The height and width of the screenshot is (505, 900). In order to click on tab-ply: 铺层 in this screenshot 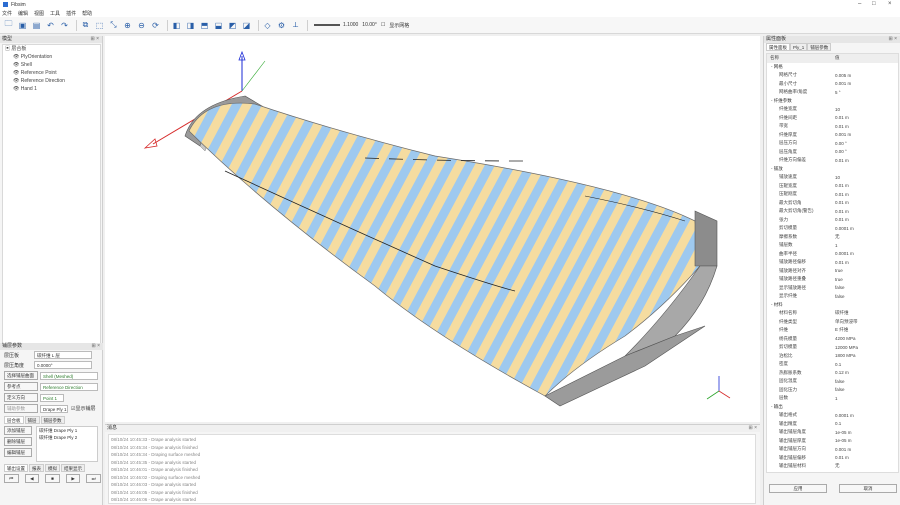, I will do `click(32, 420)`.